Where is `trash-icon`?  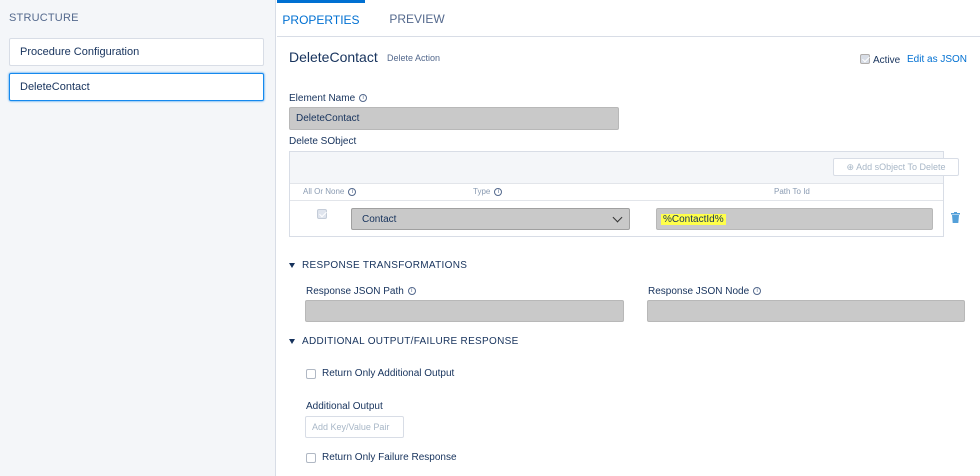
trash-icon is located at coordinates (955, 217).